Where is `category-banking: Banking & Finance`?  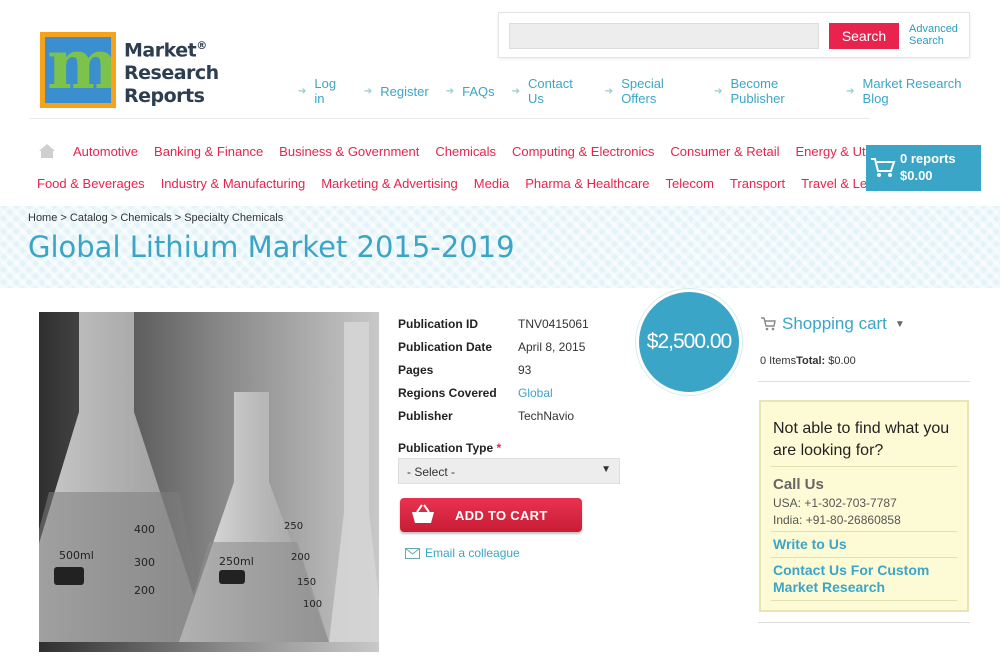 category-banking: Banking & Finance is located at coordinates (208, 151).